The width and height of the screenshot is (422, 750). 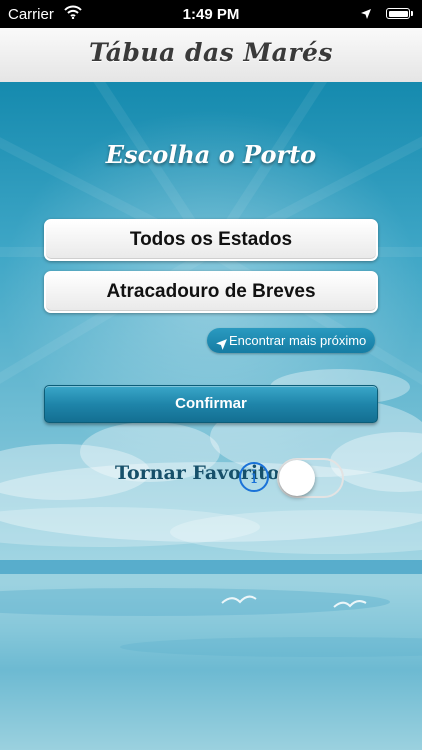 I want to click on toggle-knob, so click(x=297, y=478).